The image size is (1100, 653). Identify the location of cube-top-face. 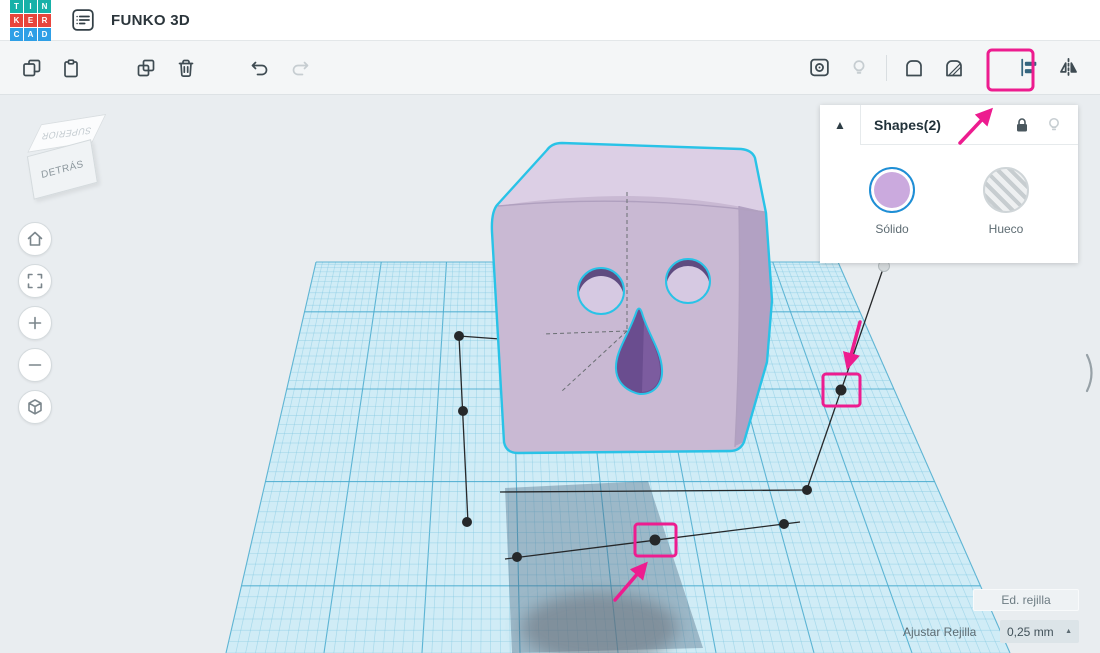
(631, 177).